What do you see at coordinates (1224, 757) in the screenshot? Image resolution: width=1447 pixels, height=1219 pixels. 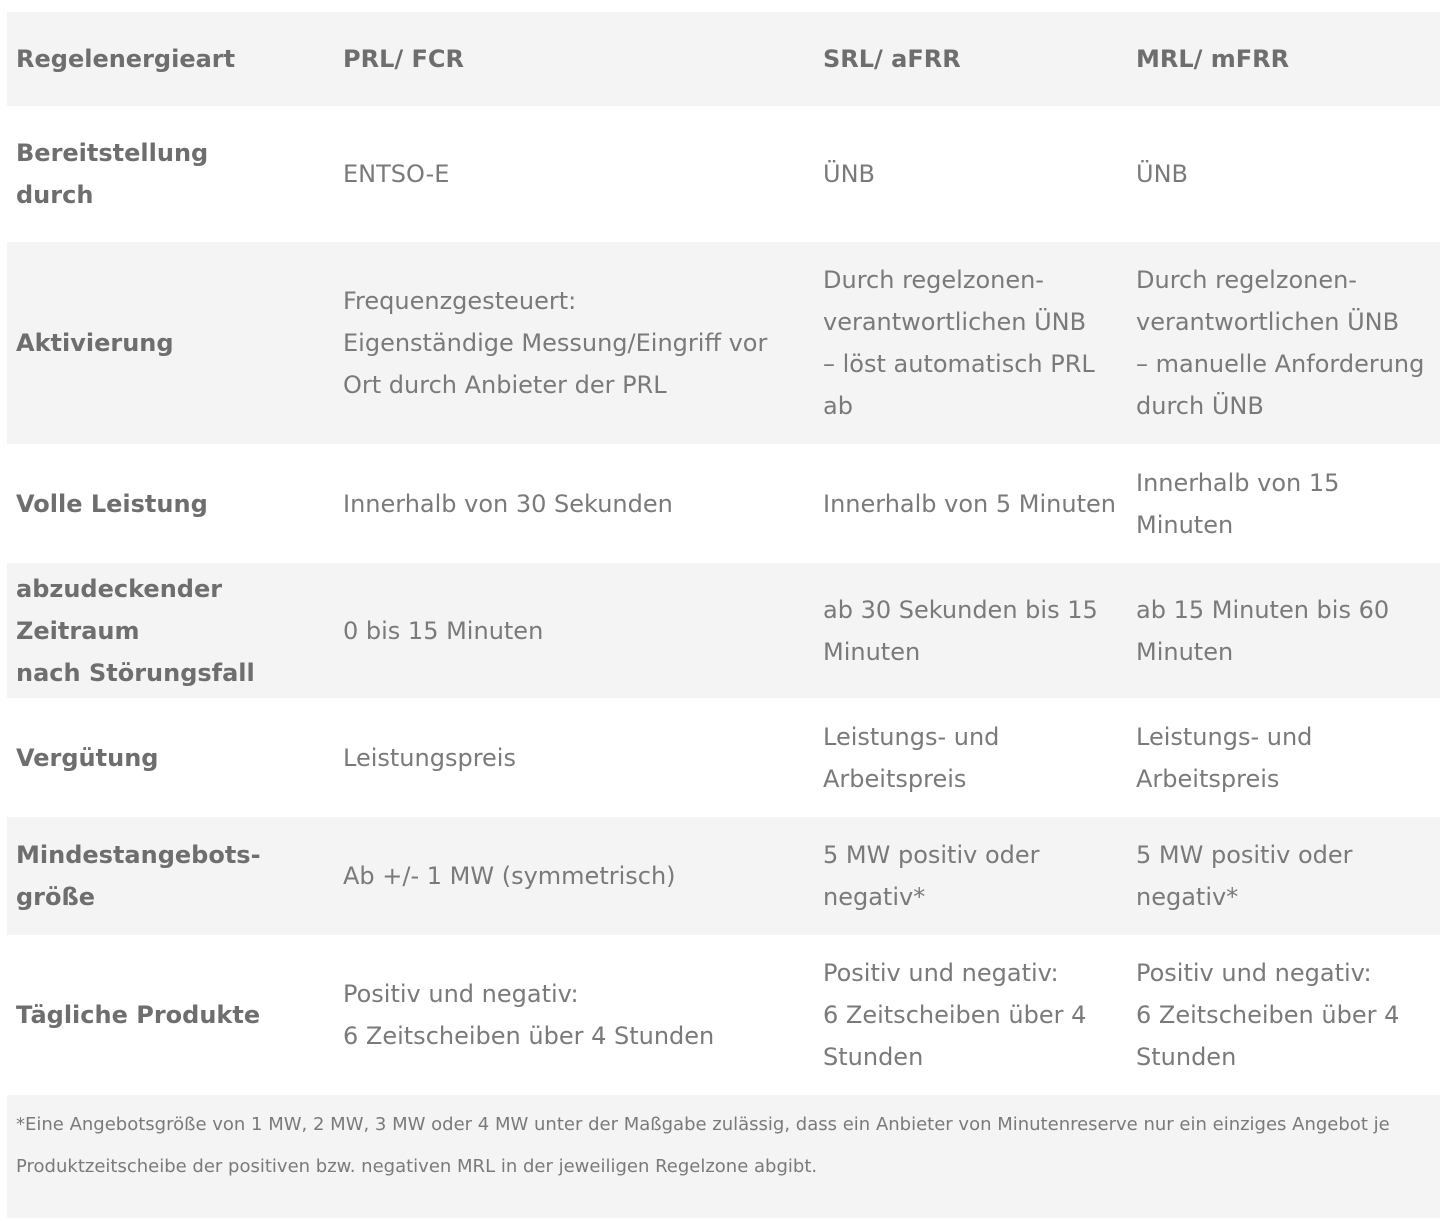 I see `cell-mrl: Leistungs- und Arbeitspreis` at bounding box center [1224, 757].